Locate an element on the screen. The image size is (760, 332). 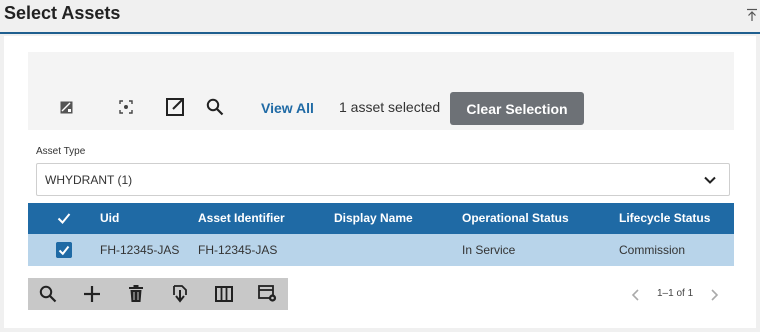
select-all-checkbox is located at coordinates (64, 218).